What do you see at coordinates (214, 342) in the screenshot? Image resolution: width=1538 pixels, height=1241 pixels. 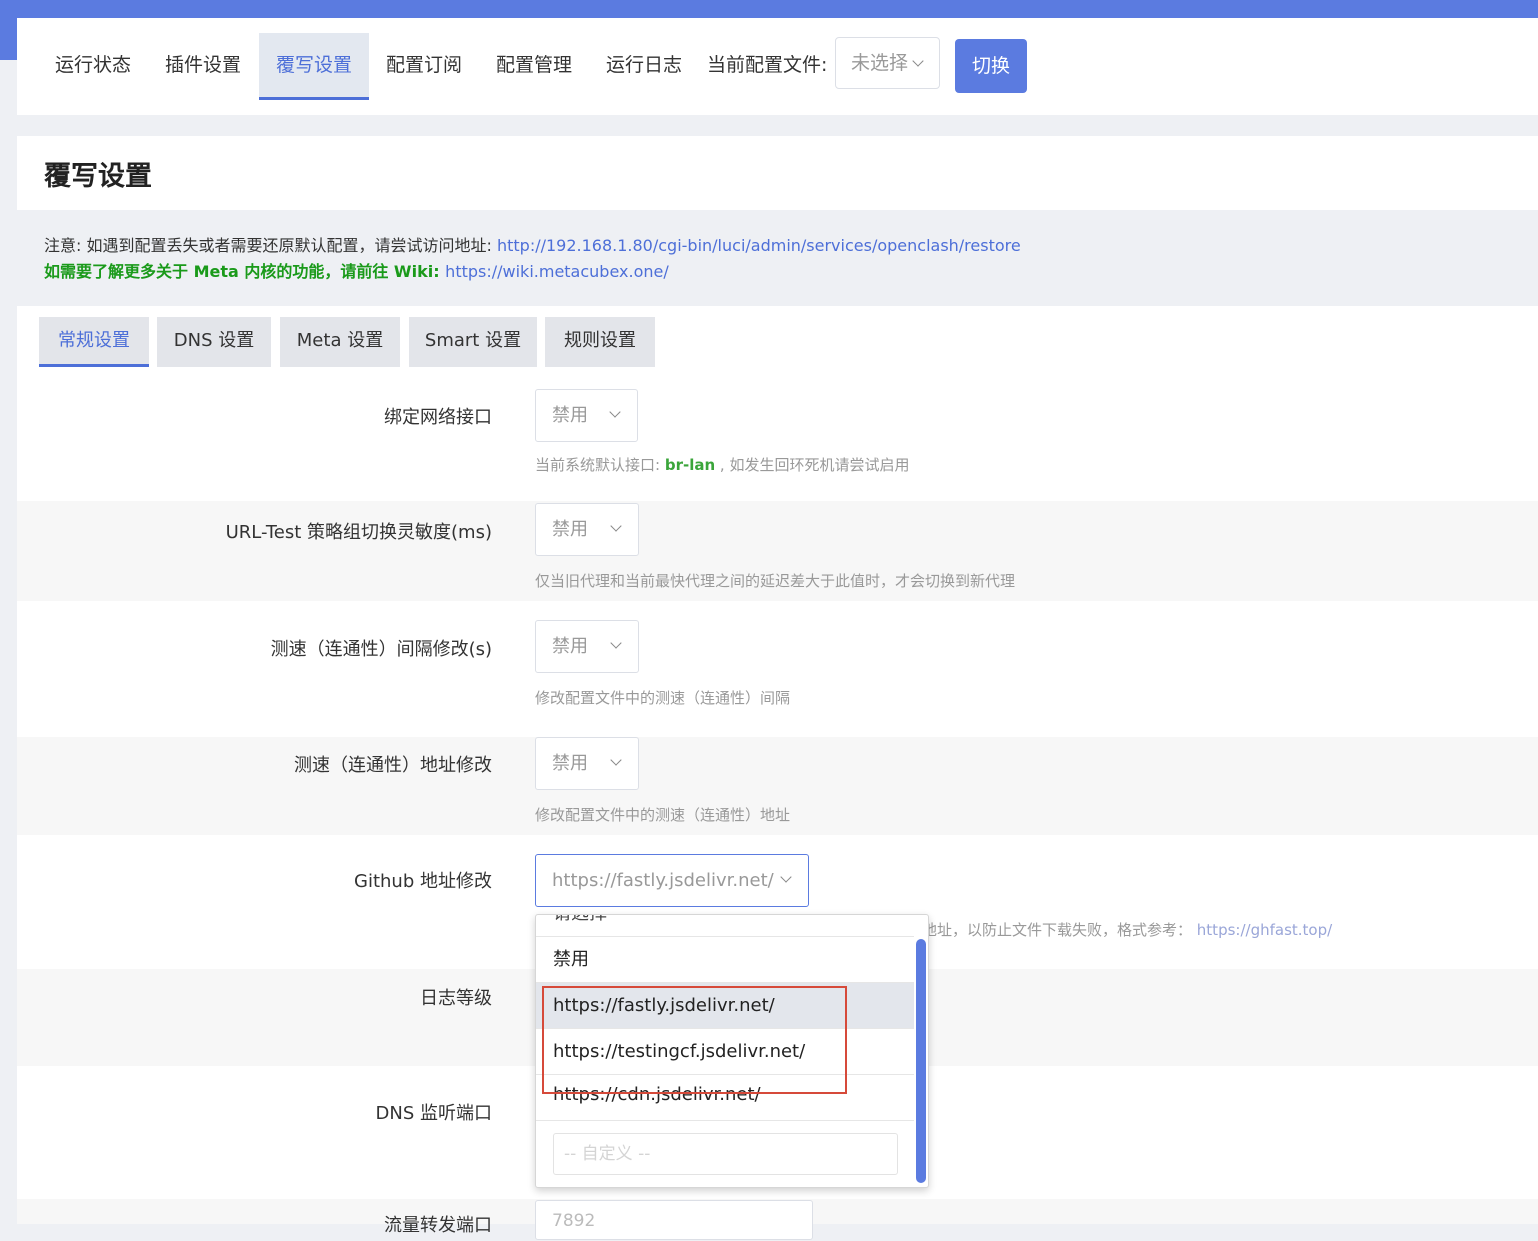 I see `tab-dns: DNS 设置` at bounding box center [214, 342].